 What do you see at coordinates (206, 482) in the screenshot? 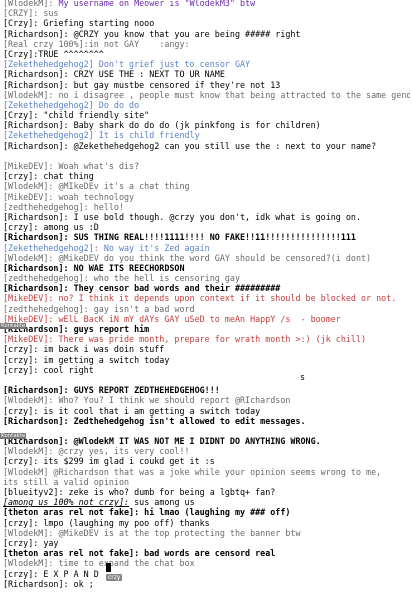
I see `chat-line: its still a valid opinion` at bounding box center [206, 482].